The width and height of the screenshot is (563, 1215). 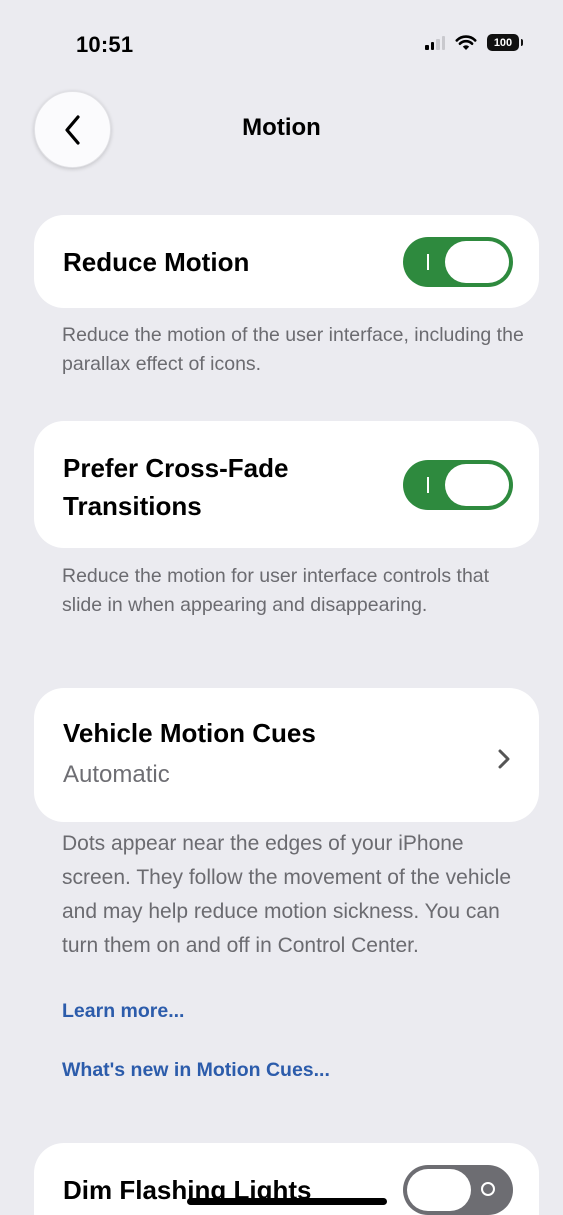 What do you see at coordinates (504, 759) in the screenshot?
I see `chevron-right-icon` at bounding box center [504, 759].